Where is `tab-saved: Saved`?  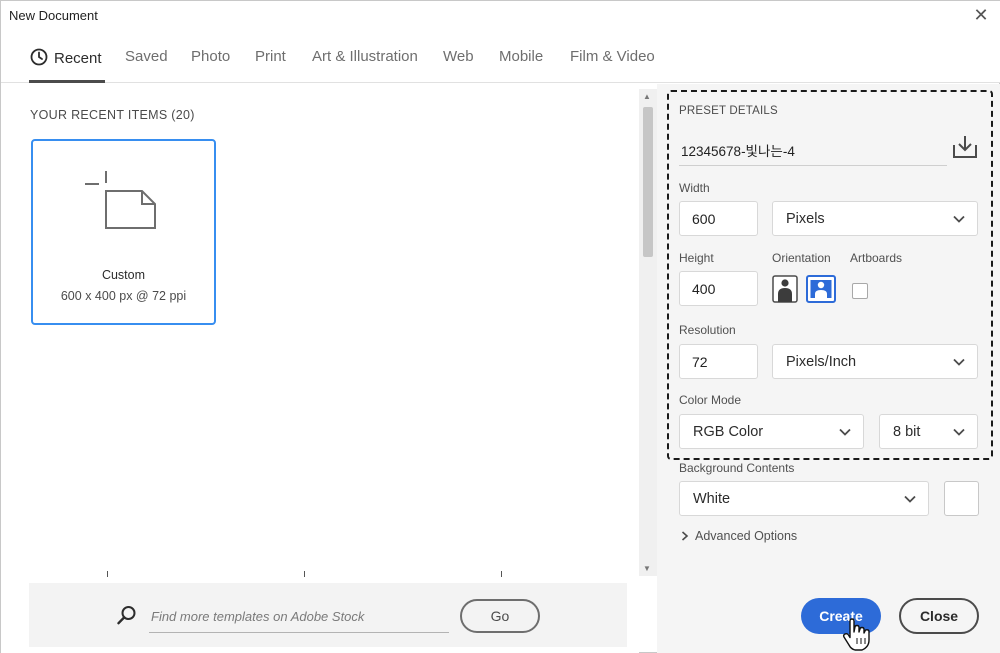
tab-saved: Saved is located at coordinates (146, 56).